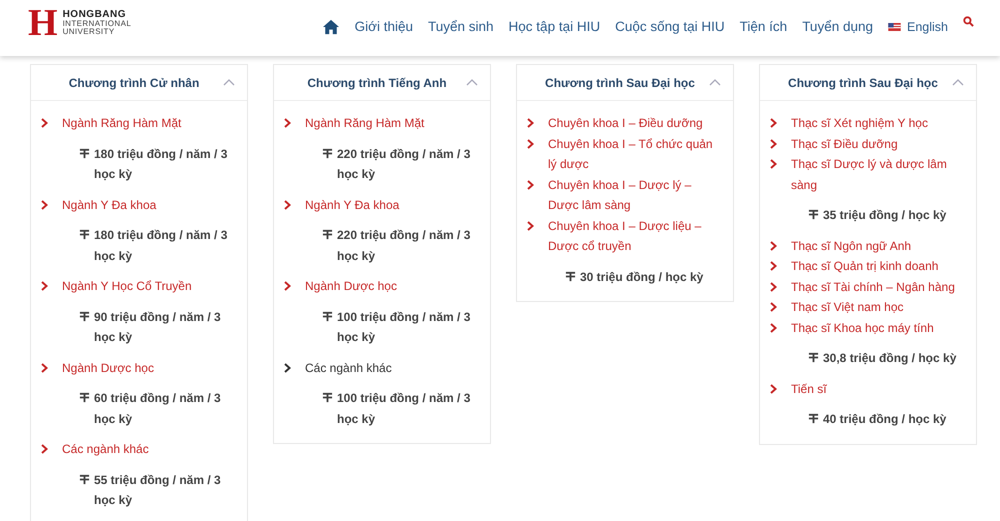  Describe the element at coordinates (89, 32) in the screenshot. I see `logo-subtitle: UNIVERSITY` at that location.